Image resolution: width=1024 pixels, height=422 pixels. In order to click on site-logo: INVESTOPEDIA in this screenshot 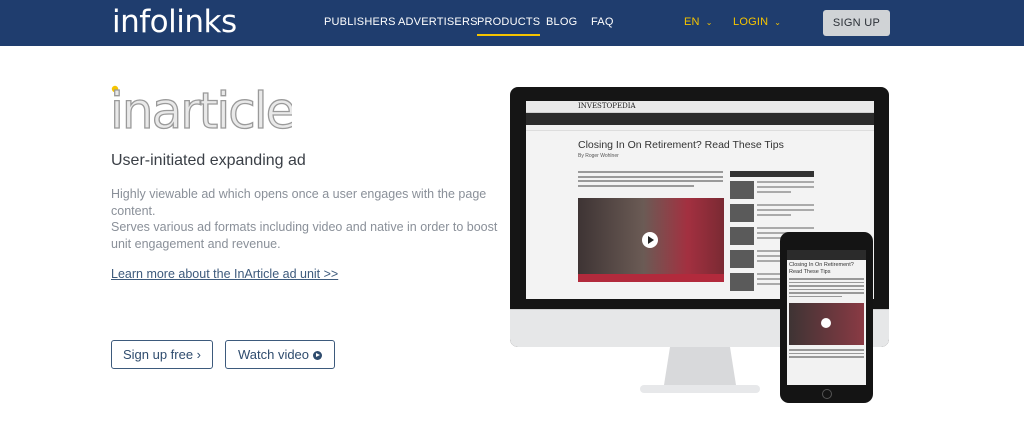, I will do `click(607, 106)`.